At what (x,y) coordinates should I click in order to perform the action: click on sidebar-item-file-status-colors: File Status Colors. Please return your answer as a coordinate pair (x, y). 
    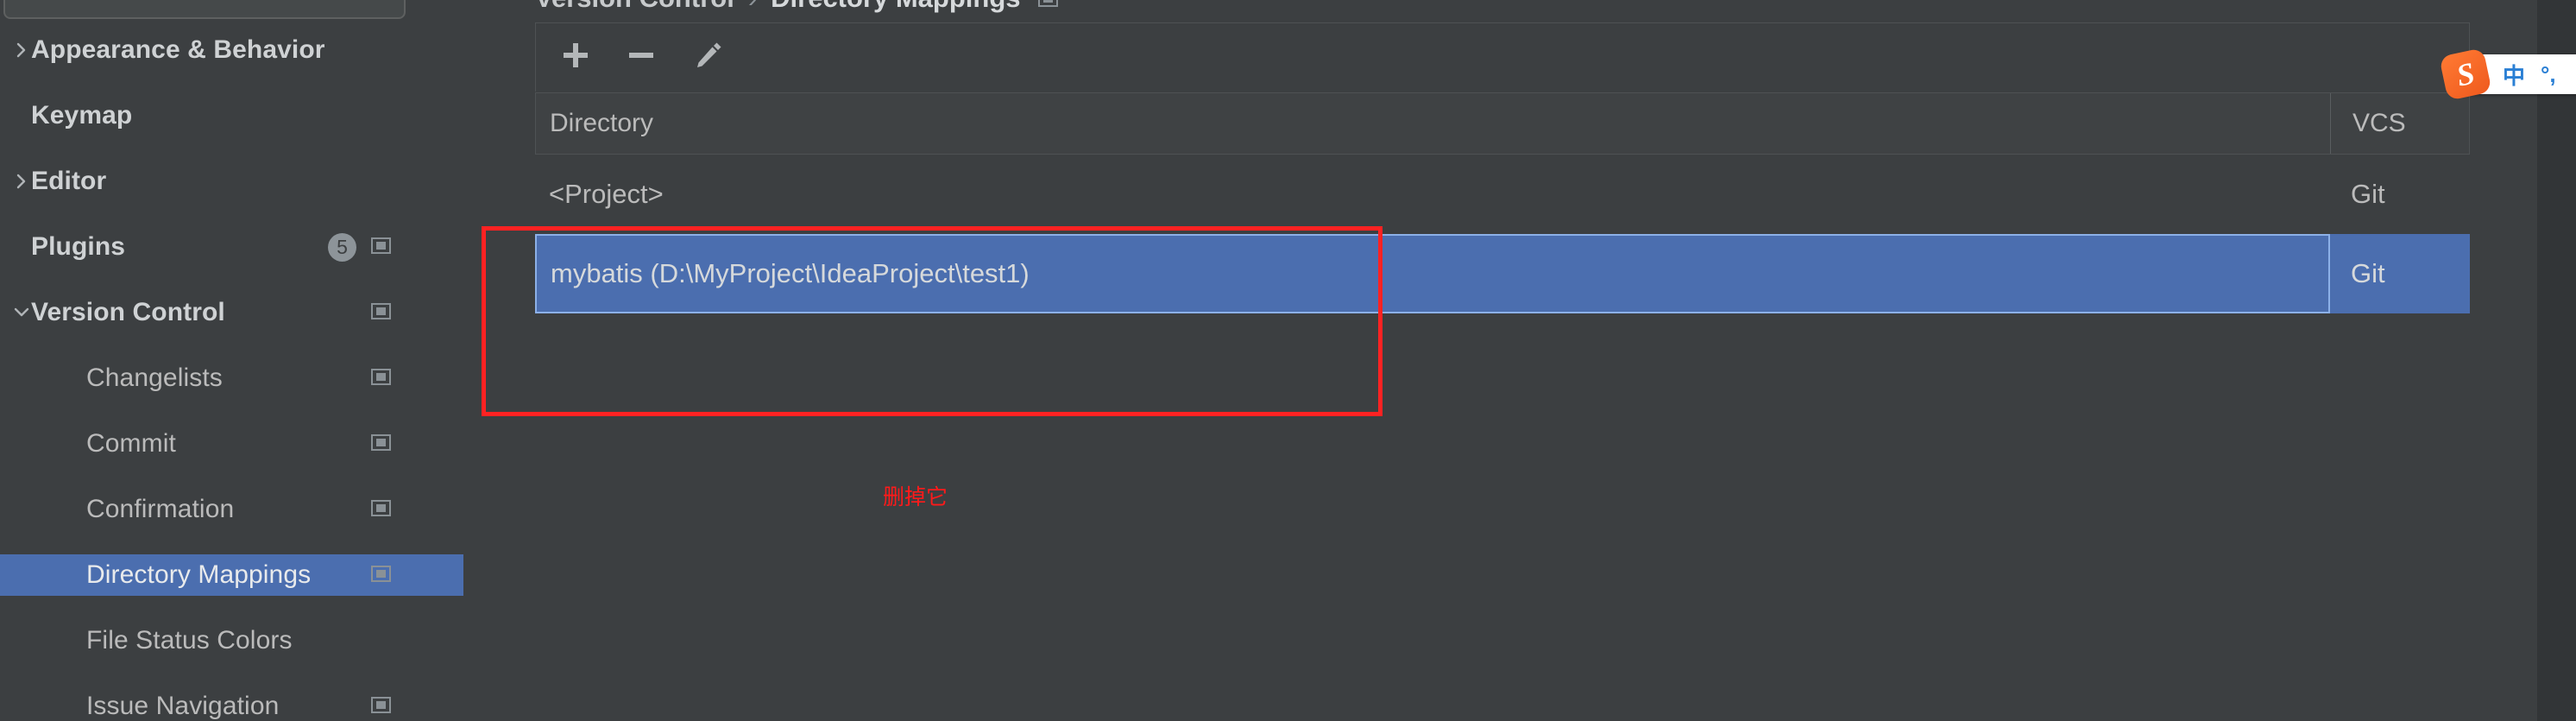
    Looking at the image, I should click on (231, 640).